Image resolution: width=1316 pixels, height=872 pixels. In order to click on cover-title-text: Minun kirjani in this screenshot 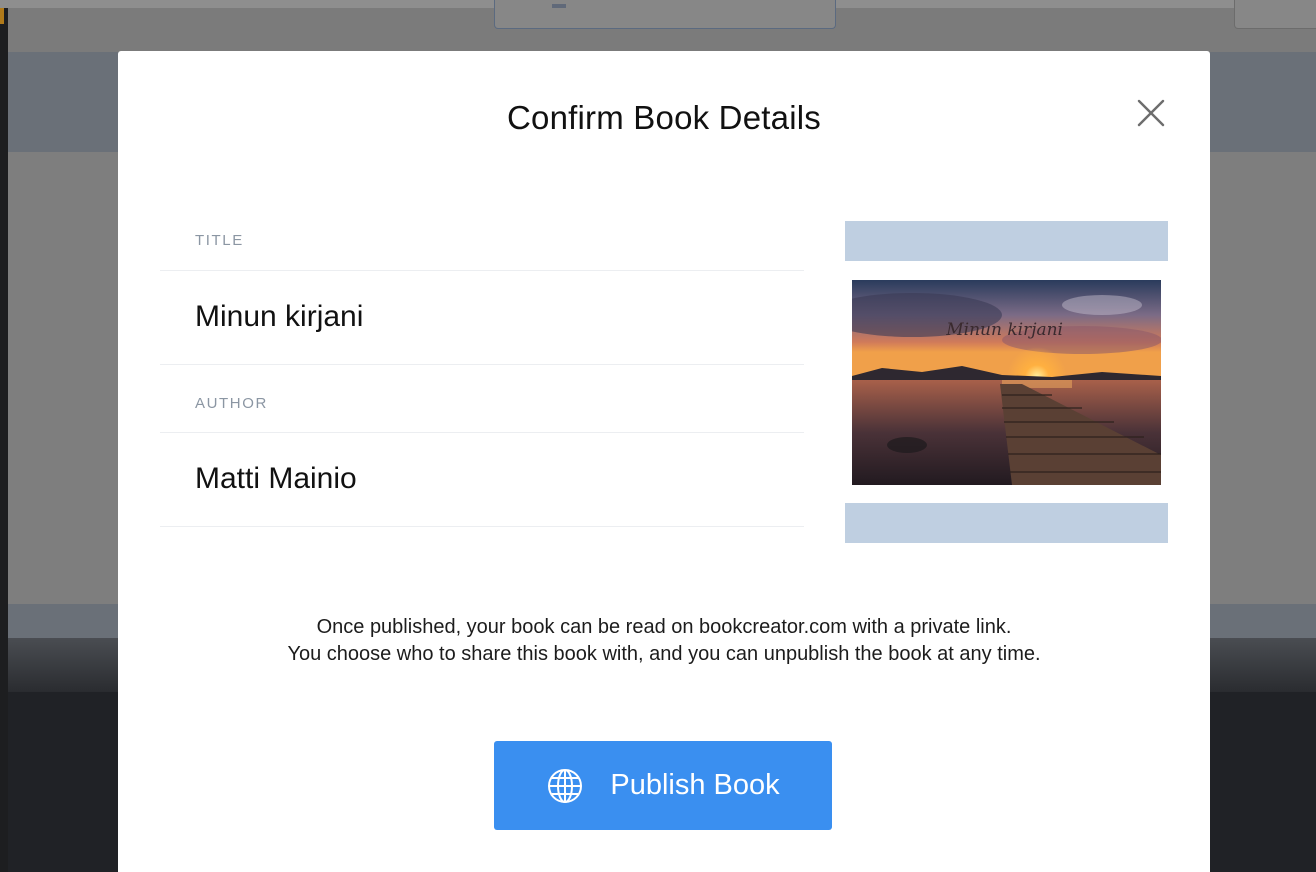, I will do `click(1004, 330)`.